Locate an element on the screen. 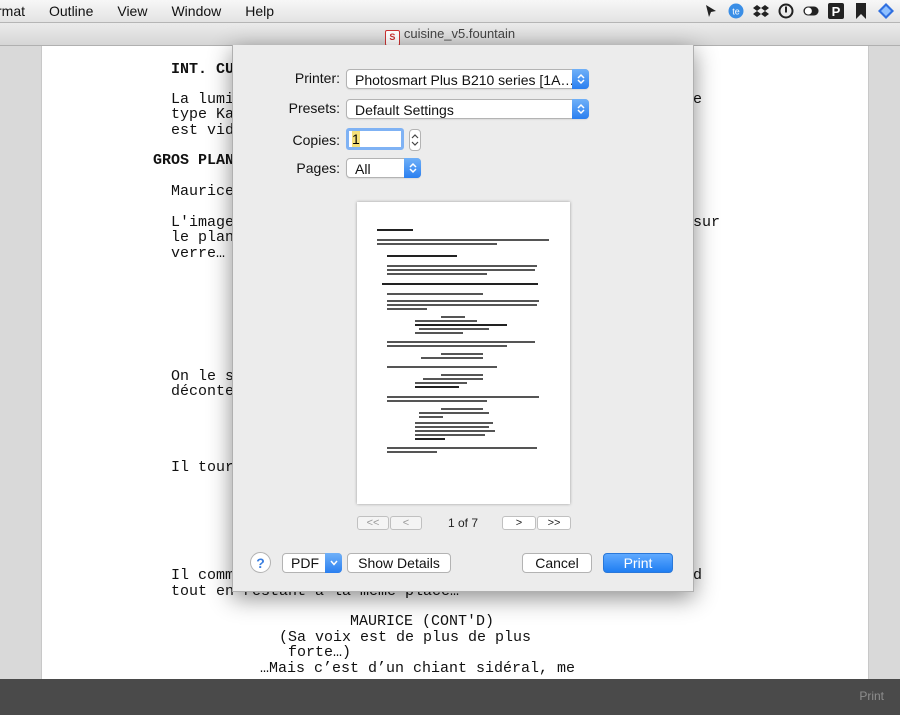  help-button: ? is located at coordinates (260, 562).